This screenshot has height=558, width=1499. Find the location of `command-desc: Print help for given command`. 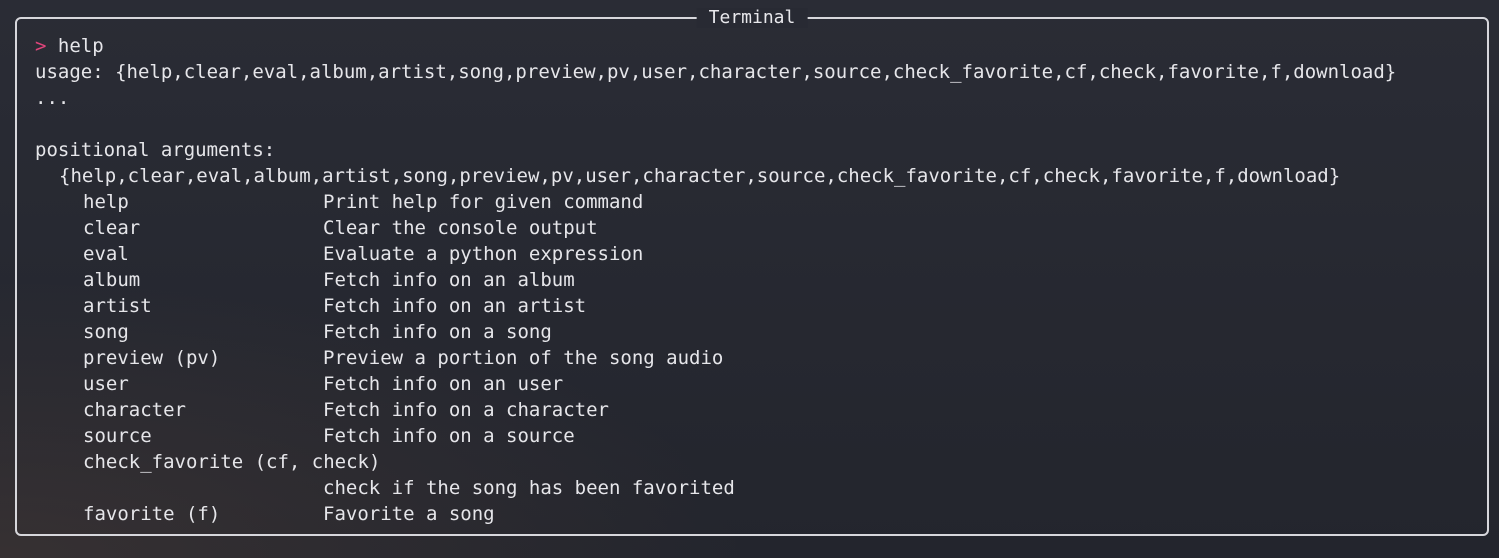

command-desc: Print help for given command is located at coordinates (483, 202).